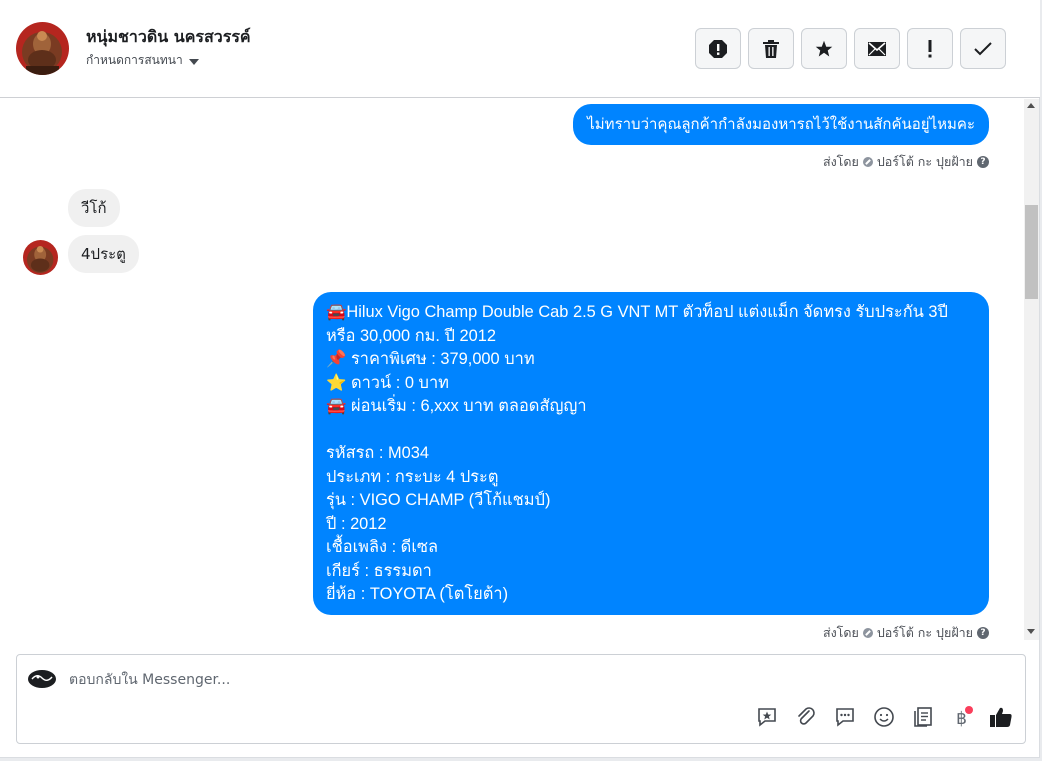  I want to click on payment-button: ฿, so click(961, 718).